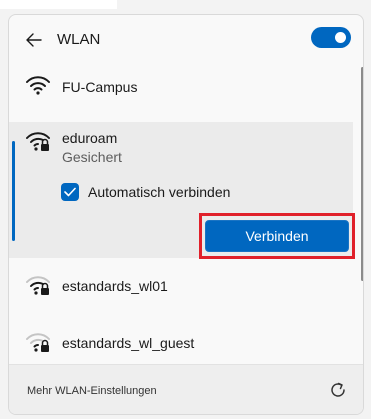 This screenshot has width=371, height=419. I want to click on page-title: WLAN, so click(79, 39).